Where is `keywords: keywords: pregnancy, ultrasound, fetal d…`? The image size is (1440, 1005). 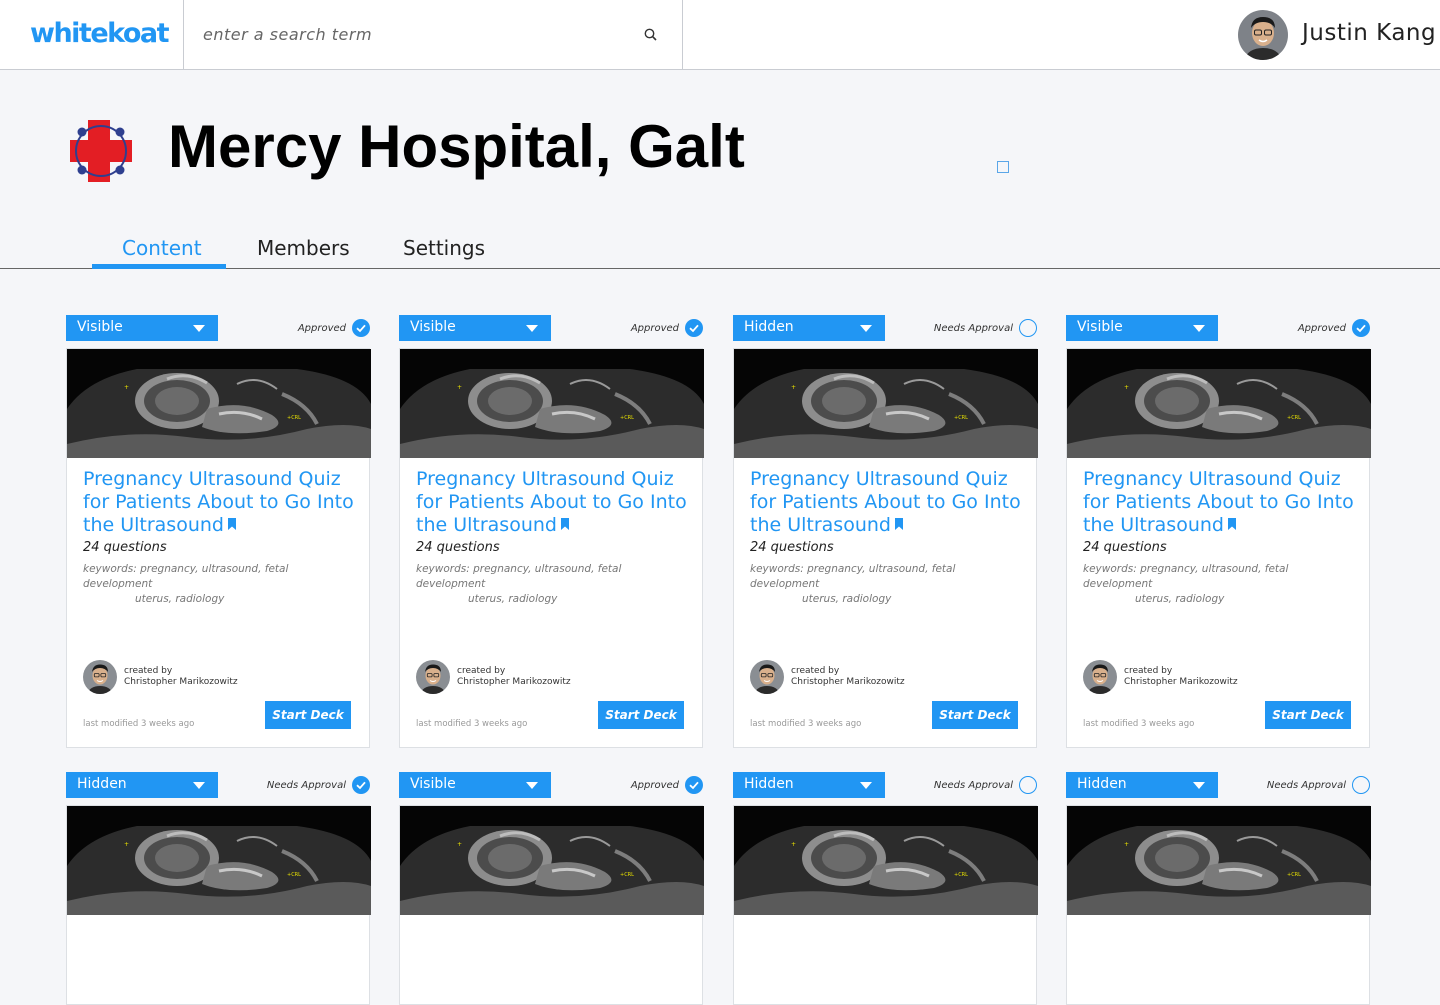
keywords: keywords: pregnancy, ultrasound, fetal d… is located at coordinates (551, 584).